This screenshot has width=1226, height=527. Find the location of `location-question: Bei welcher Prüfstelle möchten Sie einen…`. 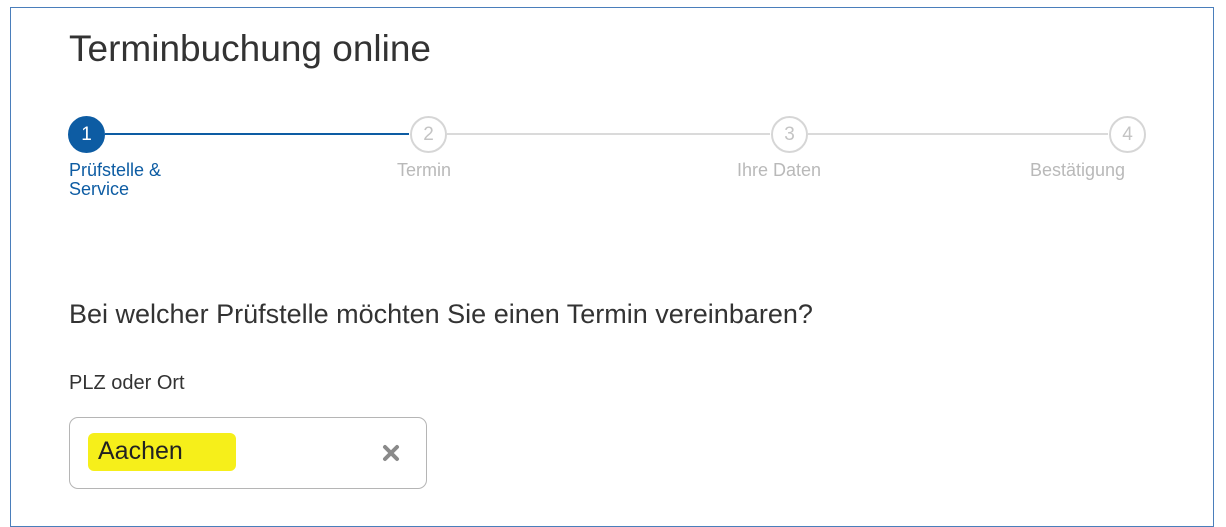

location-question: Bei welcher Prüfstelle möchten Sie einen… is located at coordinates (441, 314).